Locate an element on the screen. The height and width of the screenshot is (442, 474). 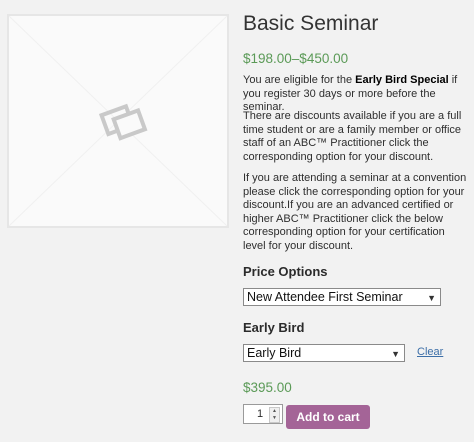
quantity-value: 1 is located at coordinates (260, 414).